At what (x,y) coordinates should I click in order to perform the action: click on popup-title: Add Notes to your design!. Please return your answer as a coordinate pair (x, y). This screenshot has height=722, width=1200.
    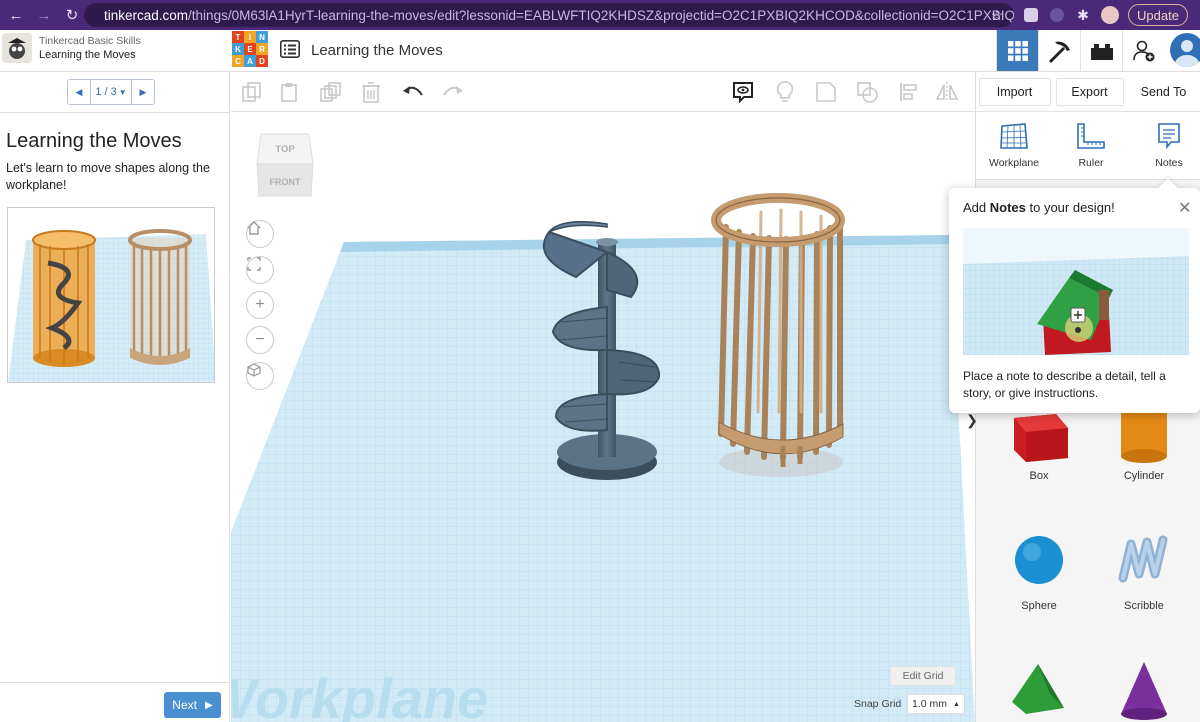
    Looking at the image, I should click on (1039, 207).